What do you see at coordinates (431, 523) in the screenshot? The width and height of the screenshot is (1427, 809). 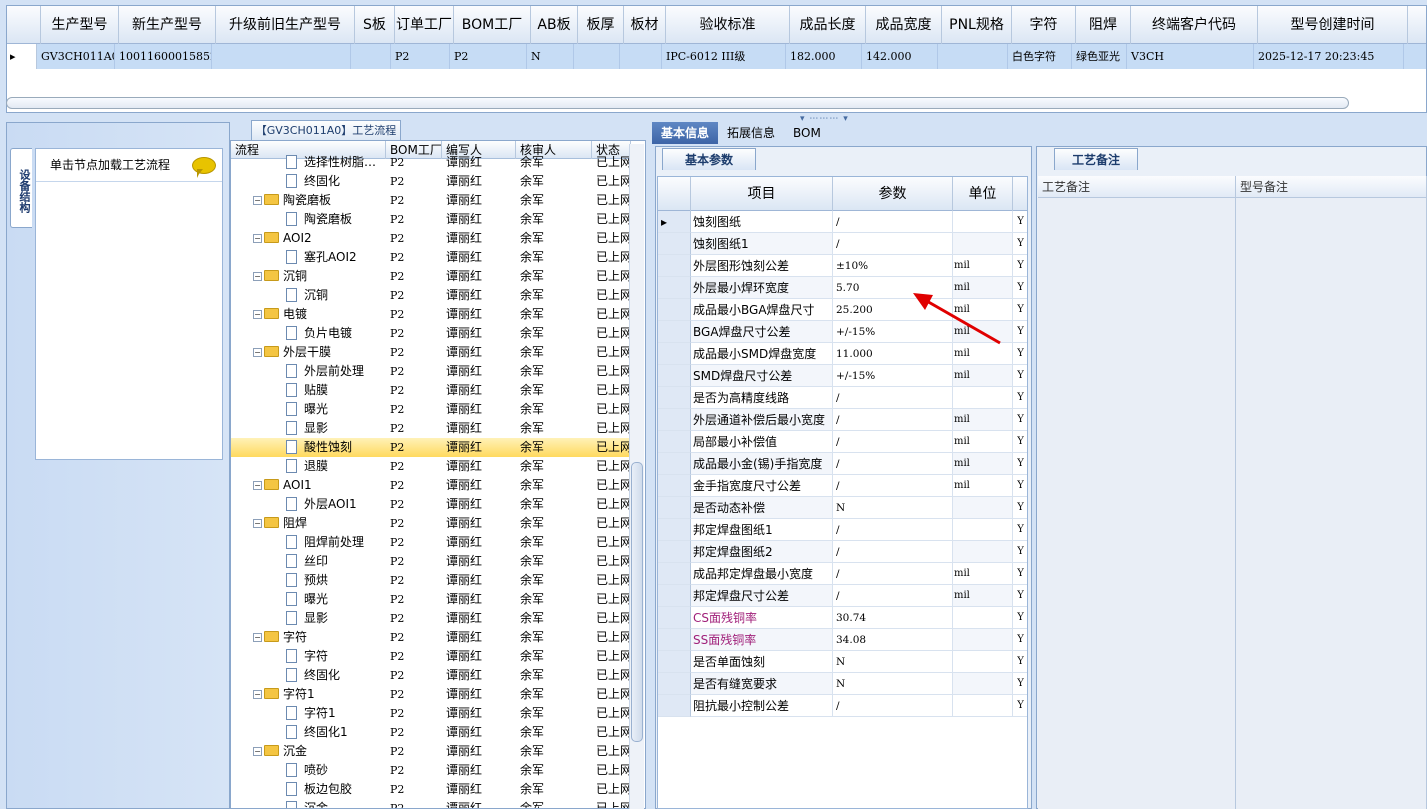 I see `flow-tree-row: − 阻焊 P2 谭丽红 余军 已上网` at bounding box center [431, 523].